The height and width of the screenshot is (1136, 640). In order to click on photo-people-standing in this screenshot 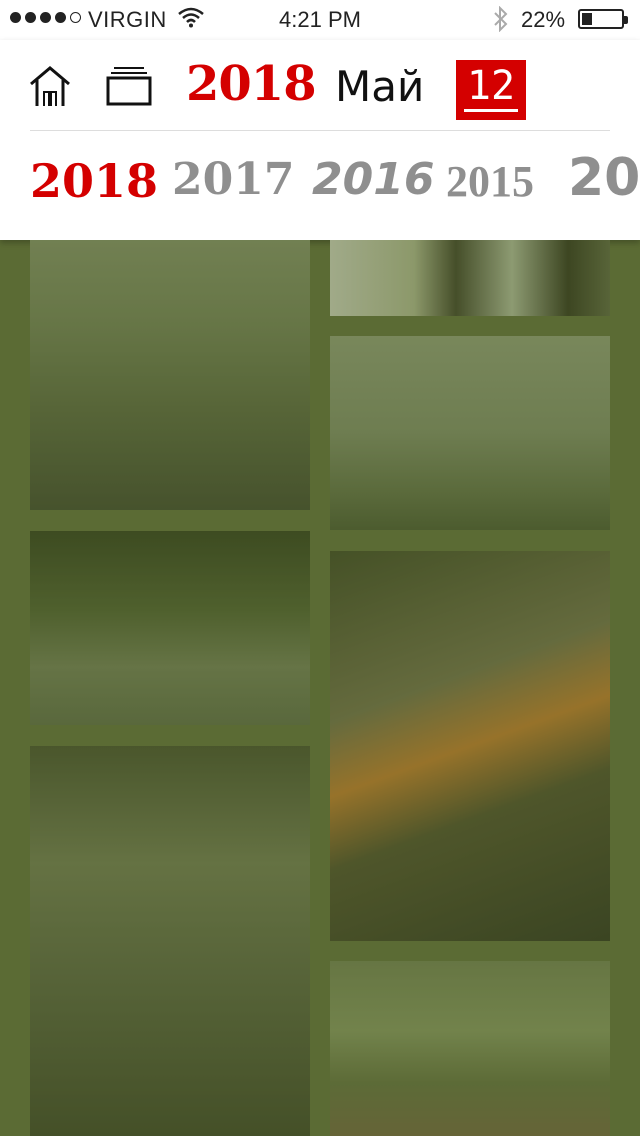, I will do `click(470, 278)`.